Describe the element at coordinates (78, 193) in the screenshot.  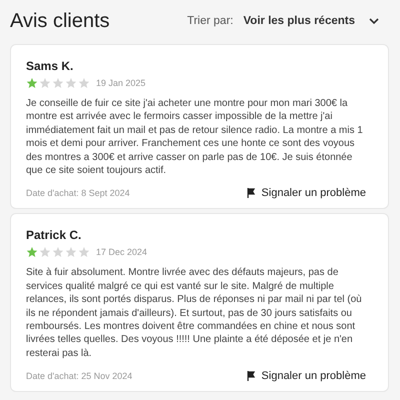
I see `purchase-date: Date d'achat: 8 Sept 2024` at that location.